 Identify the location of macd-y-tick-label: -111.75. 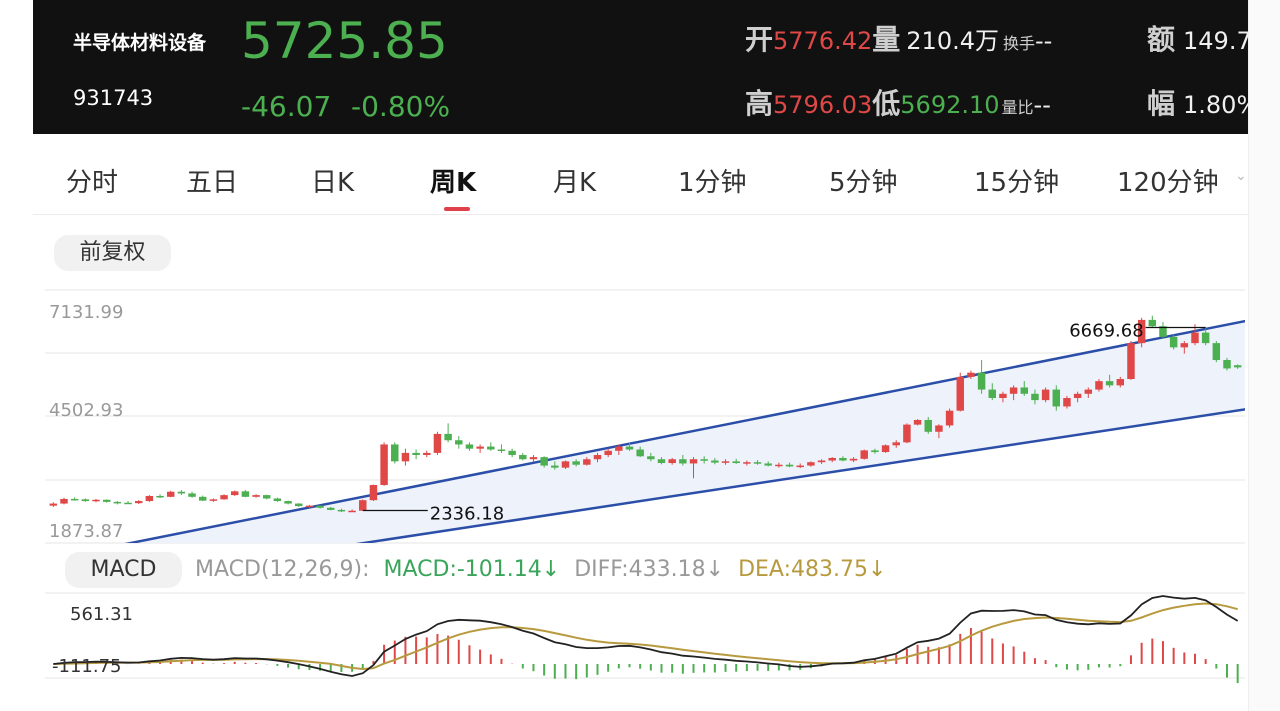
(86, 666).